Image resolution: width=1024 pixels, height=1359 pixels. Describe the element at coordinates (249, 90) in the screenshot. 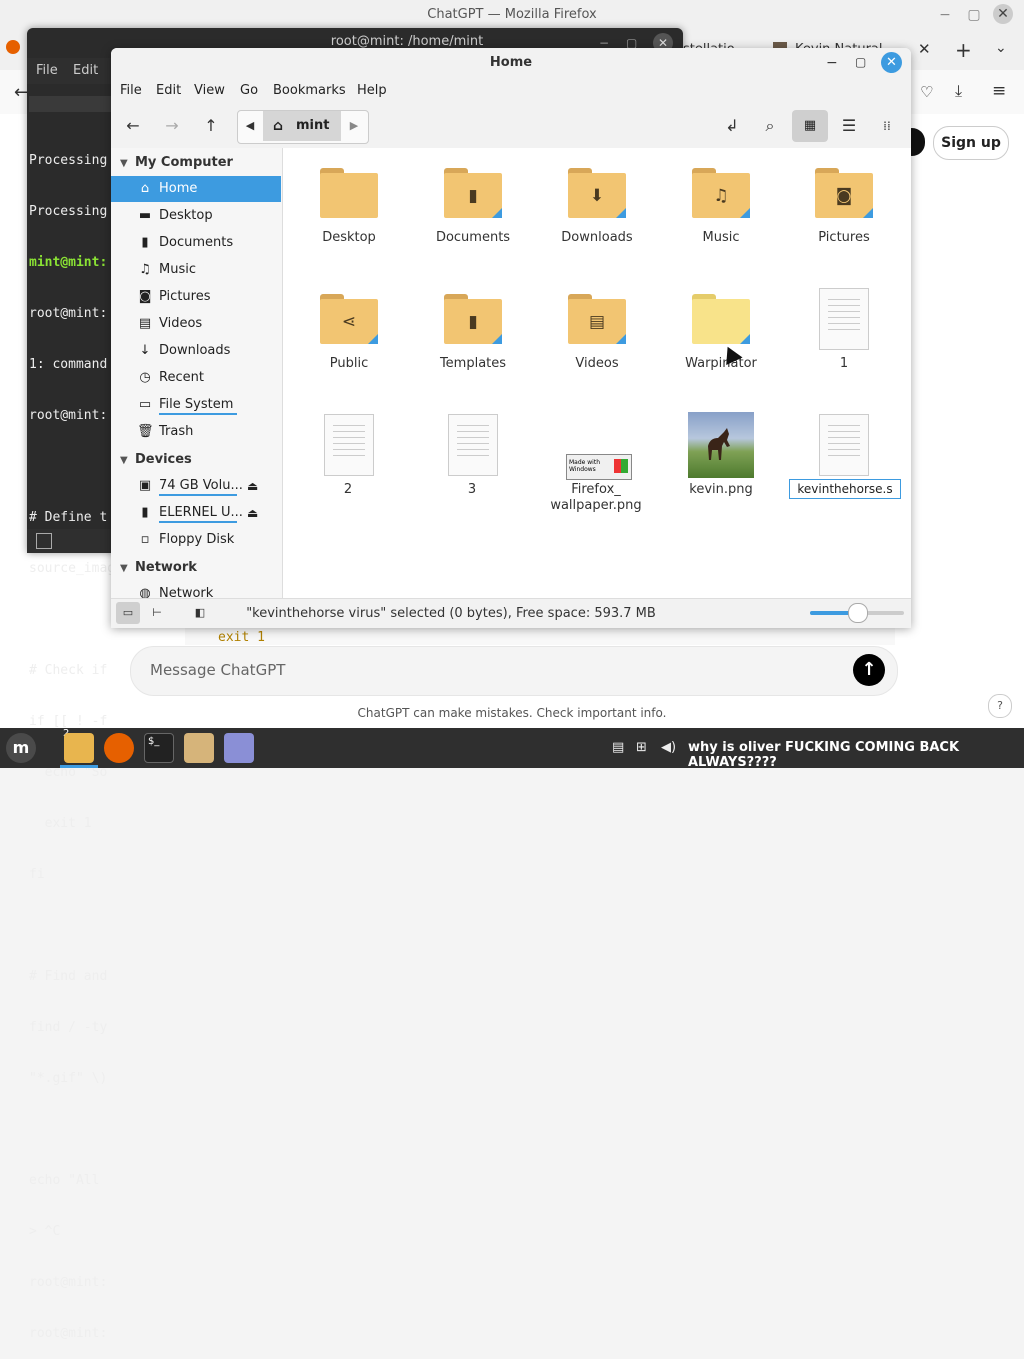

I see `menu-go: Go` at that location.